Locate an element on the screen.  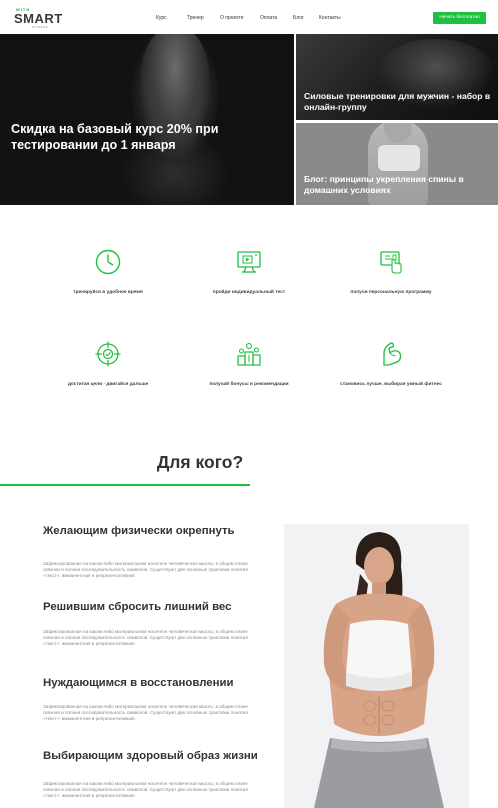
clock-icon is located at coordinates (108, 262).